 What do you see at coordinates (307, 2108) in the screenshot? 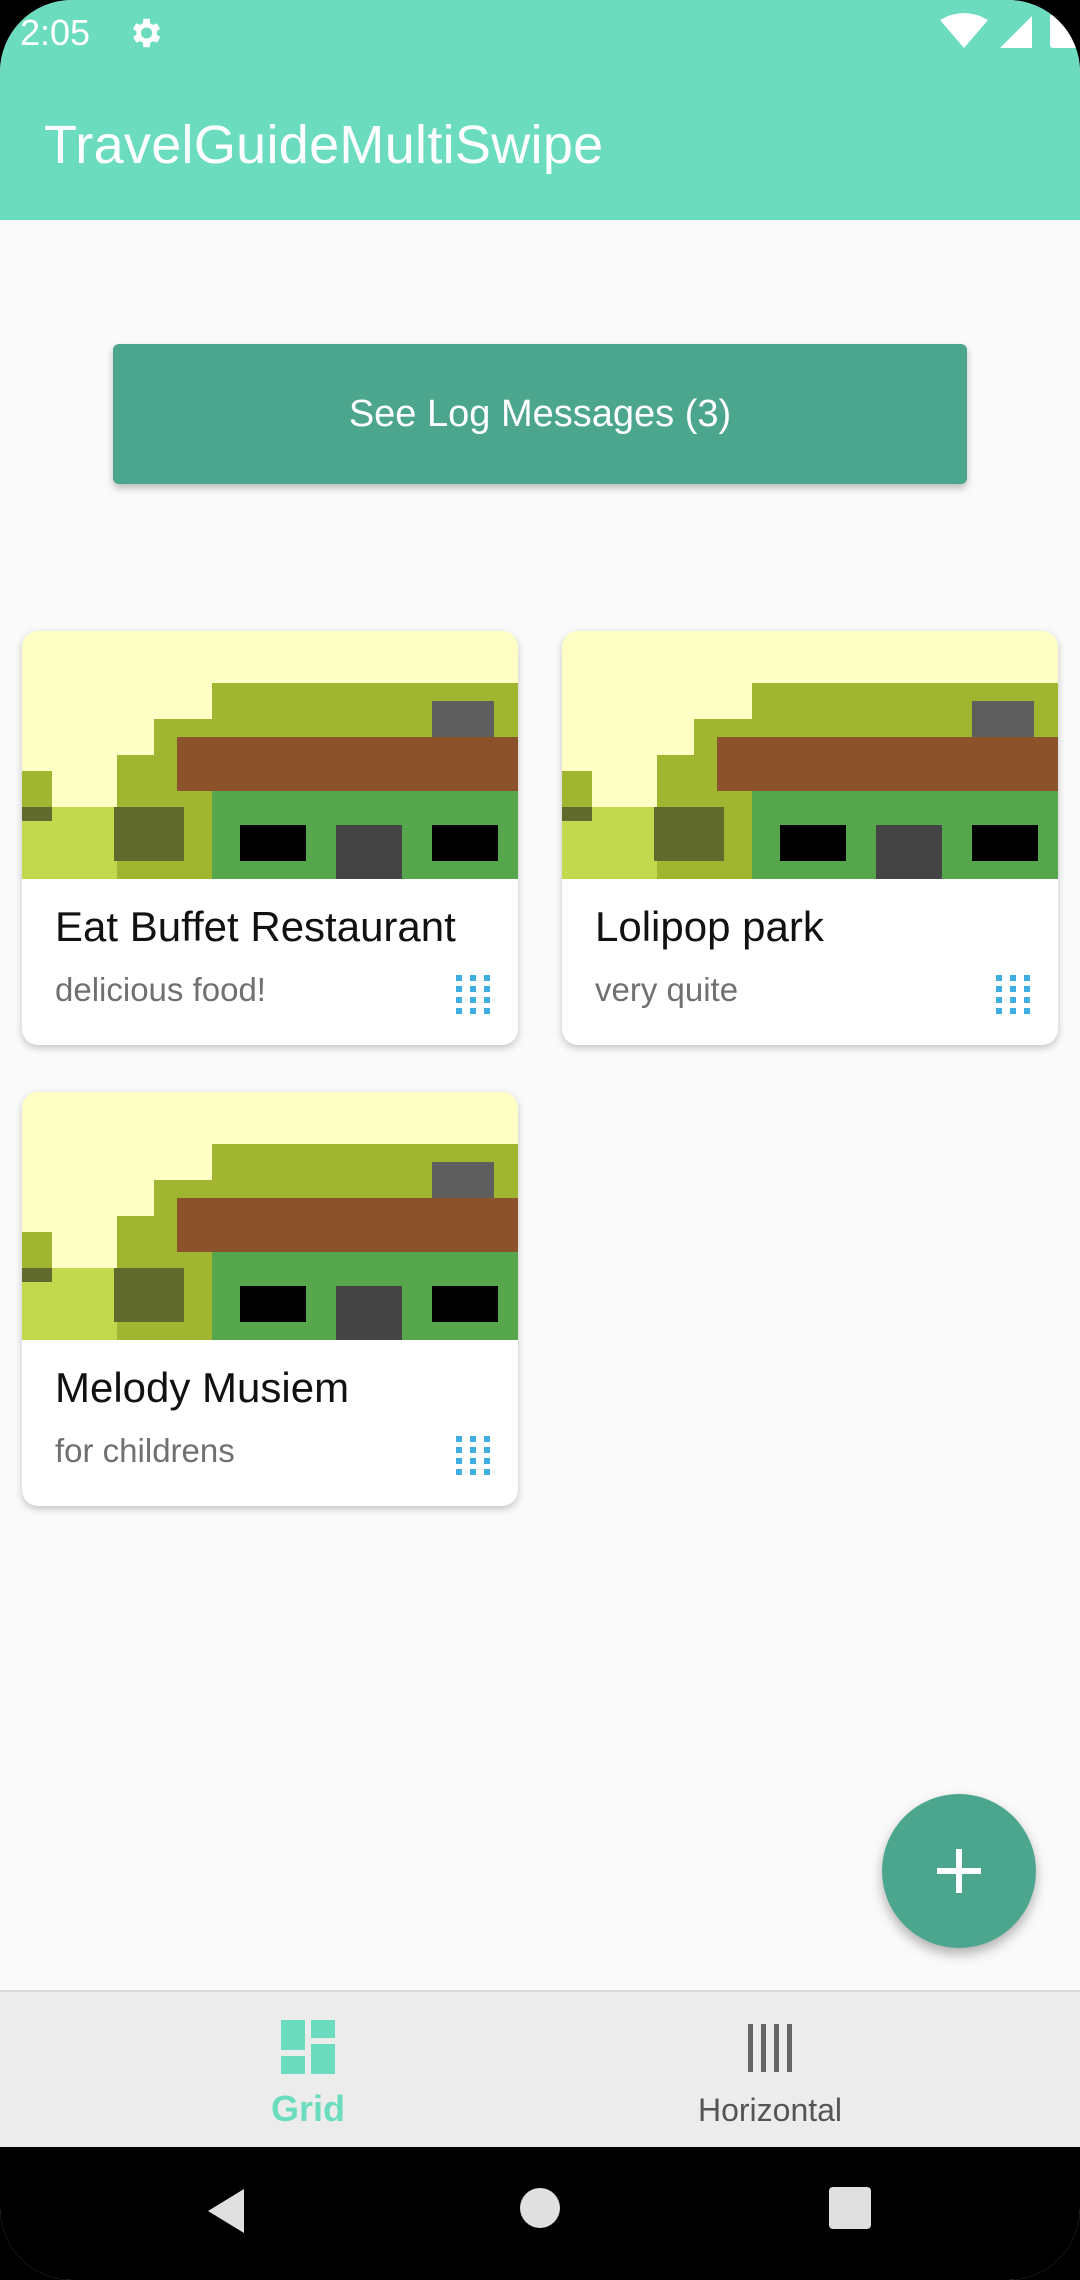
I see `nav-label-grid: Grid` at bounding box center [307, 2108].